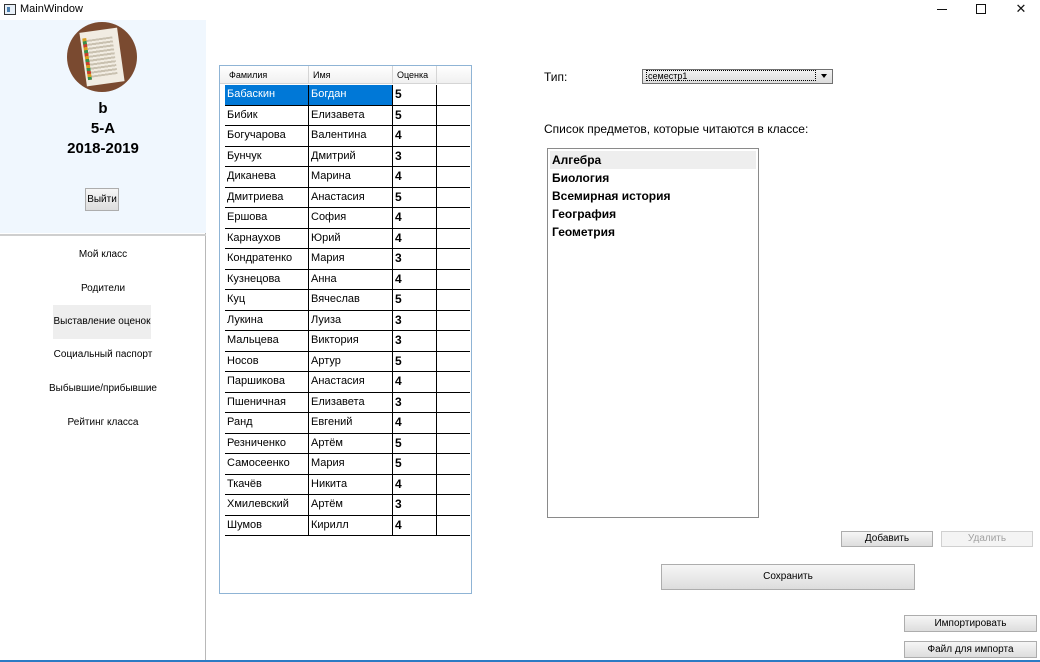  I want to click on maximize-button, so click(981, 10).